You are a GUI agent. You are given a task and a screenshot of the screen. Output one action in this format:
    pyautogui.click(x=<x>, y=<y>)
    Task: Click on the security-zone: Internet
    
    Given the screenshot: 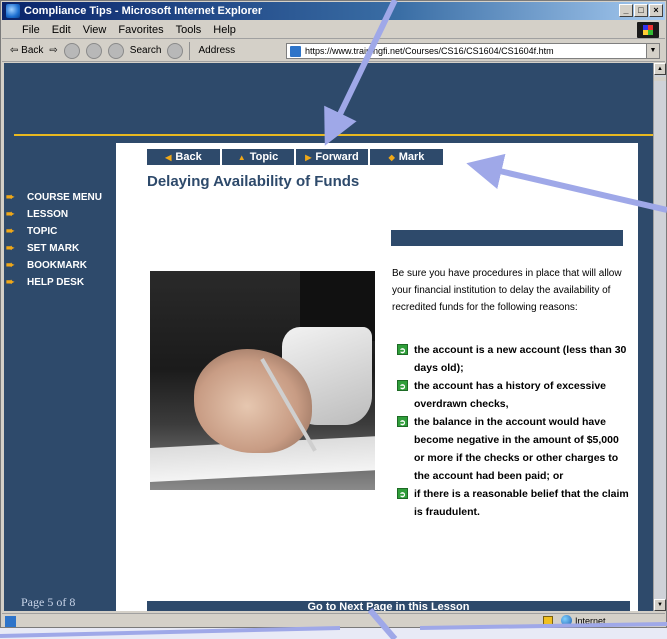 What is the action you would take?
    pyautogui.click(x=583, y=620)
    